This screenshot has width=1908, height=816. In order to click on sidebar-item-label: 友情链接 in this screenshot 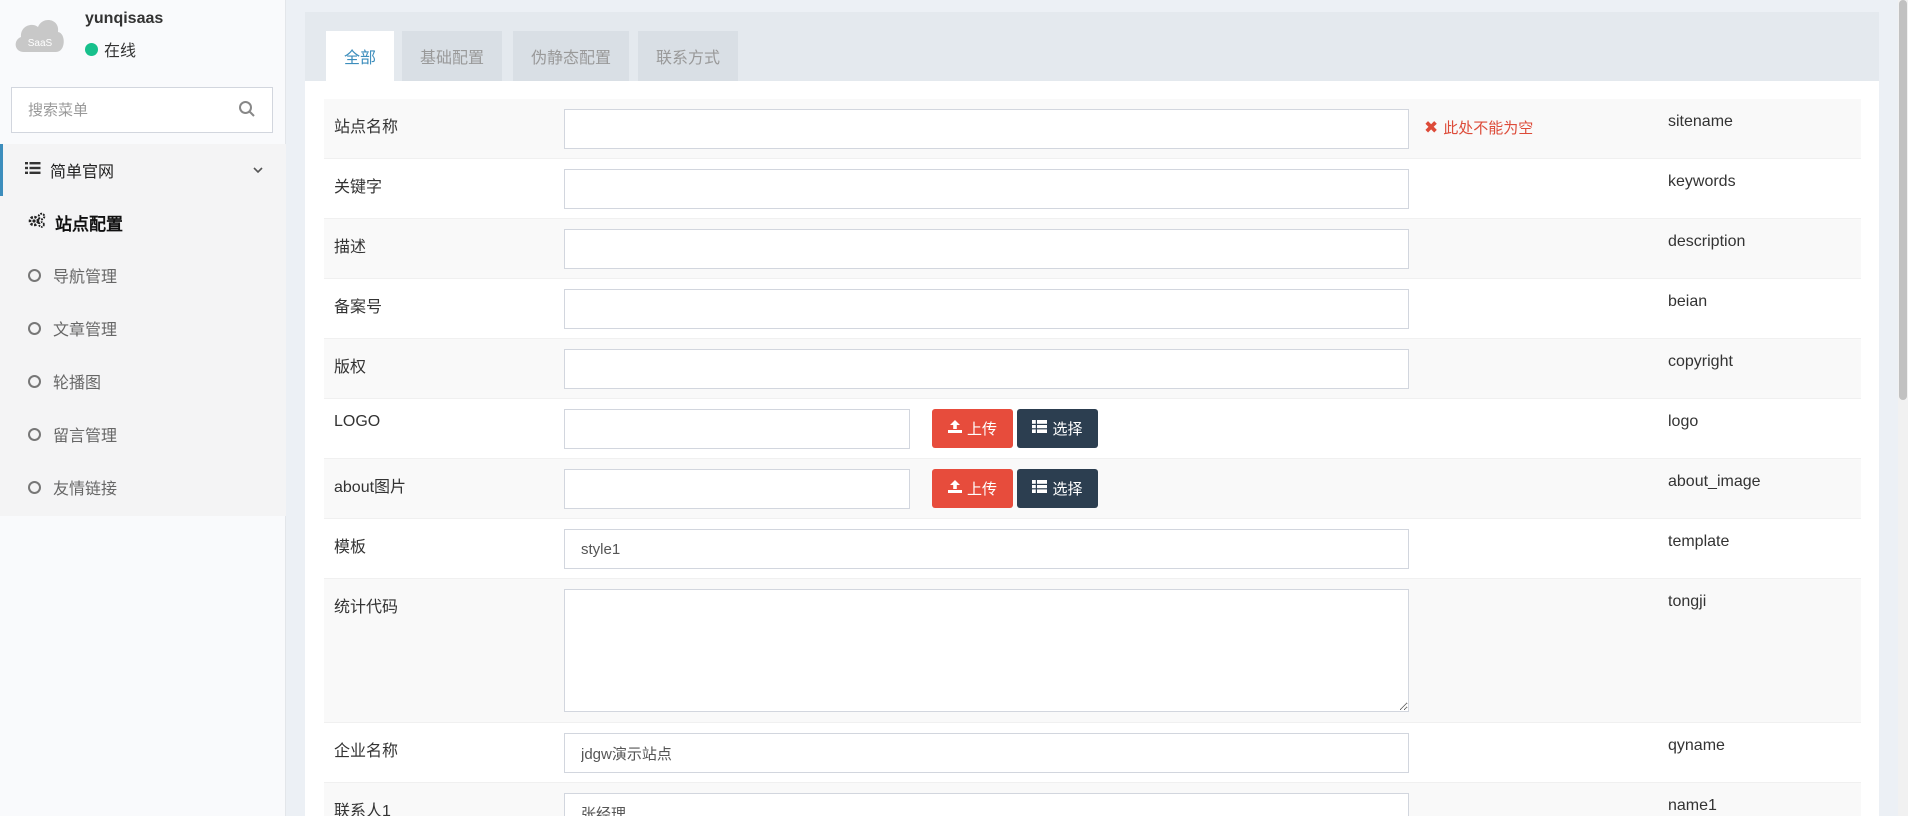, I will do `click(85, 489)`.